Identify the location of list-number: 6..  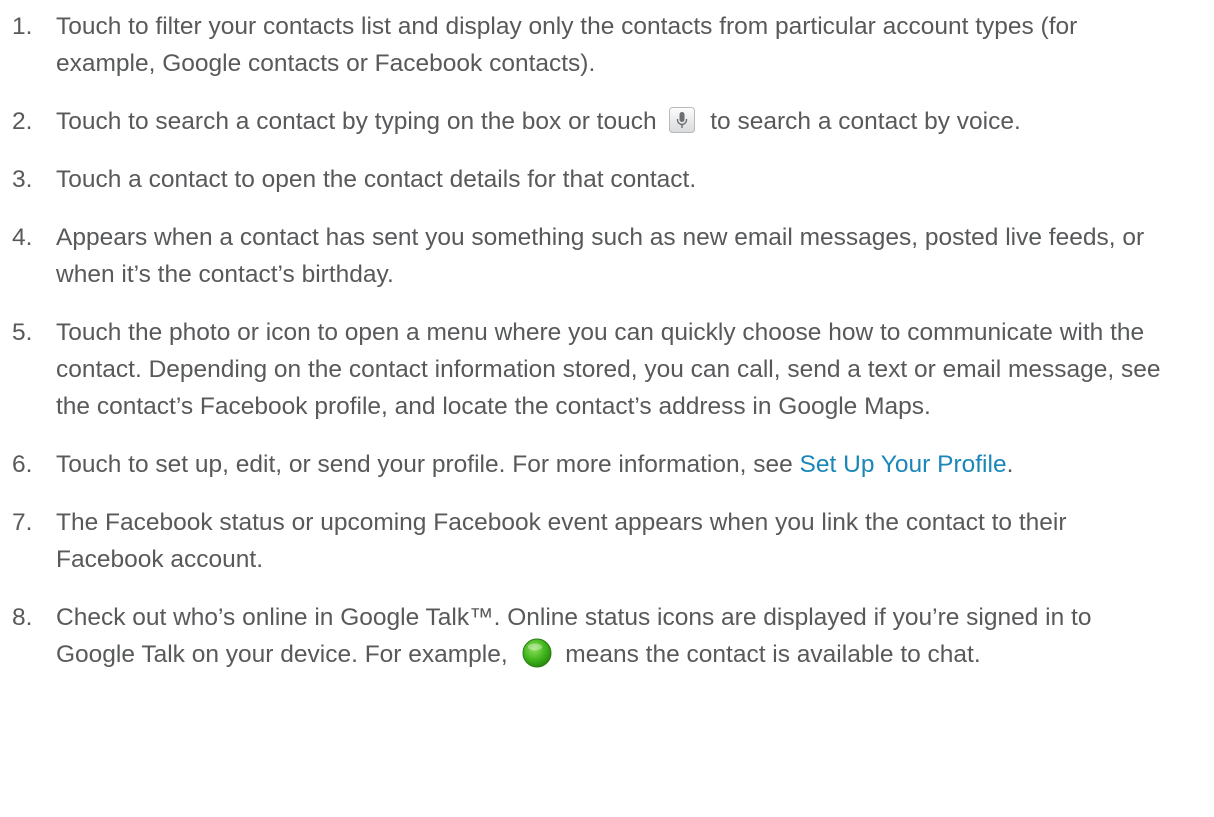
(22, 464).